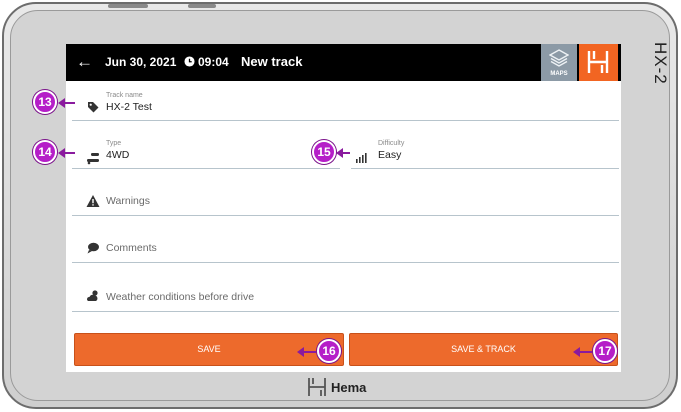  What do you see at coordinates (180, 297) in the screenshot?
I see `weather-placeholder: Weather conditions before drive` at bounding box center [180, 297].